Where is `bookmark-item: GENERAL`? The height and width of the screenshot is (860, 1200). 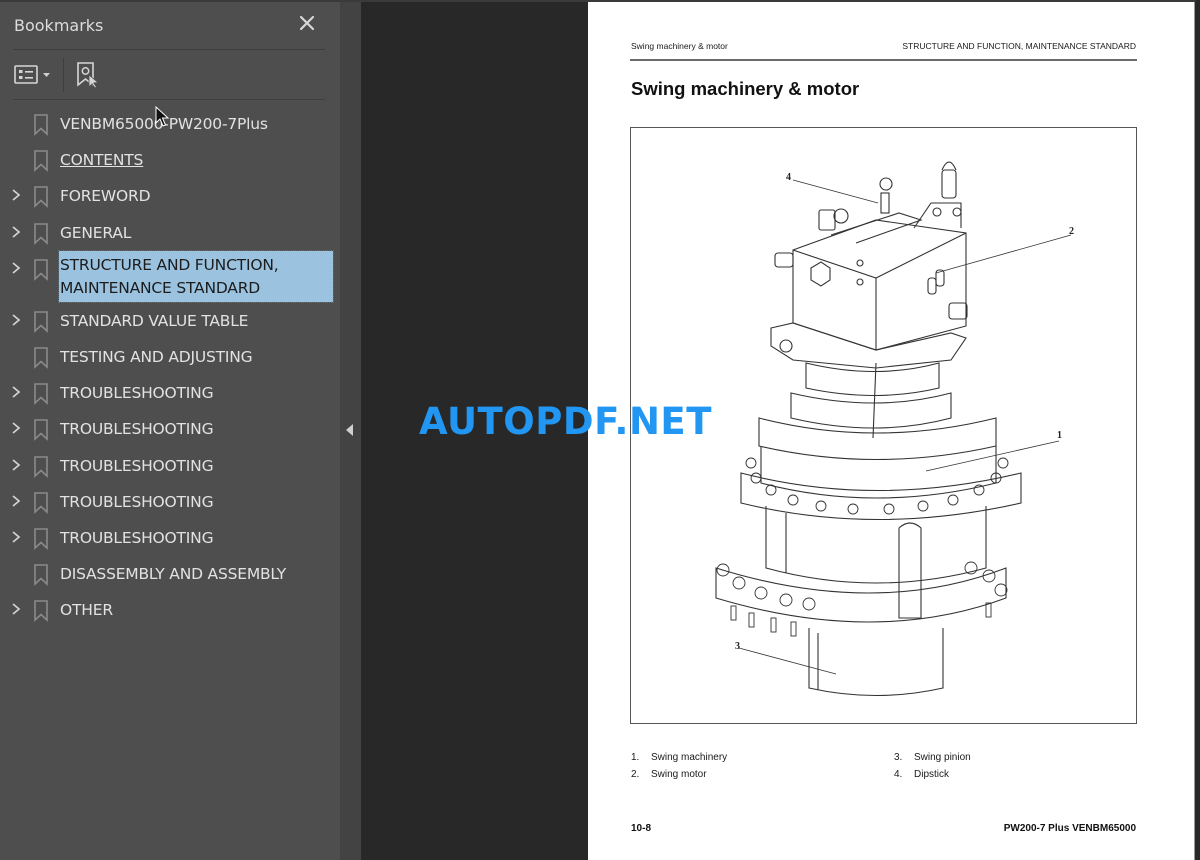
bookmark-item: GENERAL is located at coordinates (170, 233).